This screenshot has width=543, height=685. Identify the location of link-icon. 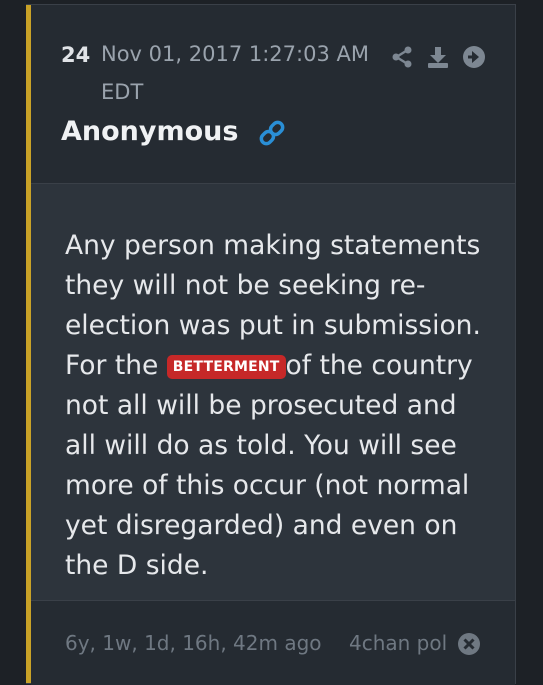
(272, 133).